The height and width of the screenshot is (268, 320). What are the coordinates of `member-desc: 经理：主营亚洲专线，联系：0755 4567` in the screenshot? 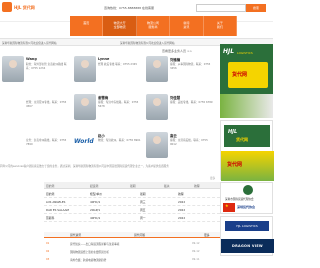 It's located at (46, 104).